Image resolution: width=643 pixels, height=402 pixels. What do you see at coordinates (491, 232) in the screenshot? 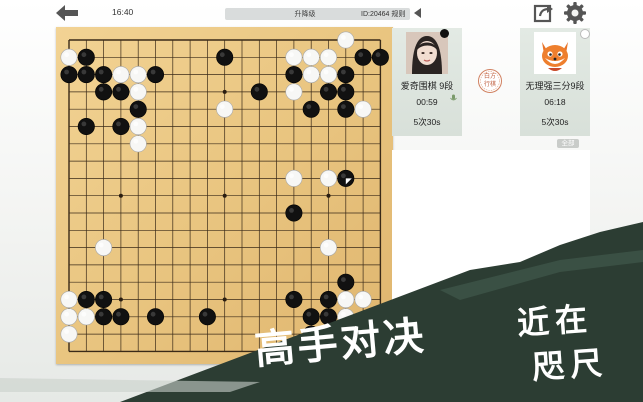
I see `chat-panel` at bounding box center [491, 232].